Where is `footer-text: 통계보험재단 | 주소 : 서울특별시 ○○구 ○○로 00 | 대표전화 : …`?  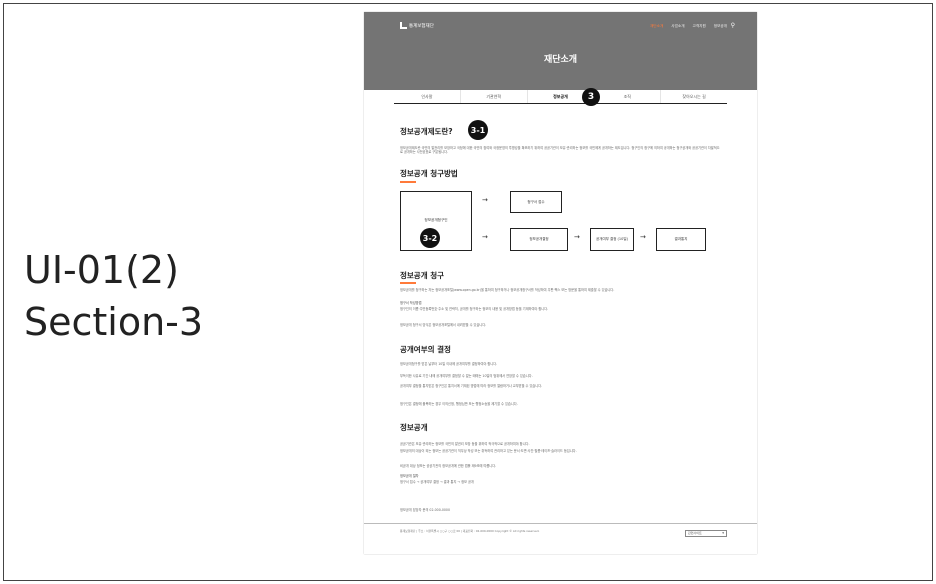
footer-text: 통계보험재단 | 주소 : 서울특별시 ○○구 ○○로 00 | 대표전화 : … is located at coordinates (470, 531).